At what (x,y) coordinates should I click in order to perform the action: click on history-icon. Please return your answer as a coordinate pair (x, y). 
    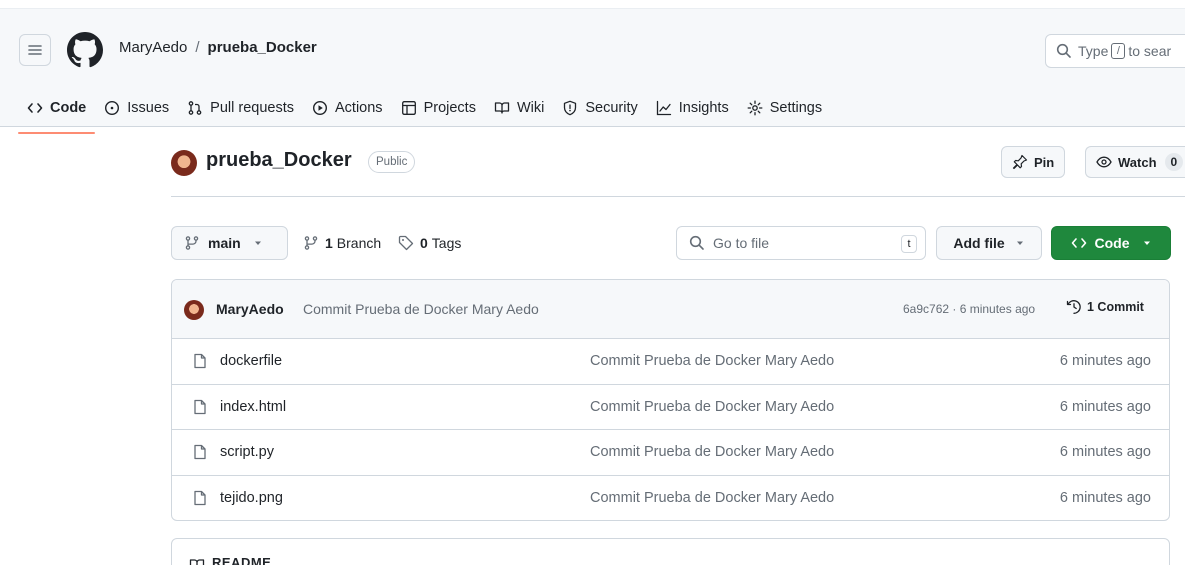
    Looking at the image, I should click on (1073, 307).